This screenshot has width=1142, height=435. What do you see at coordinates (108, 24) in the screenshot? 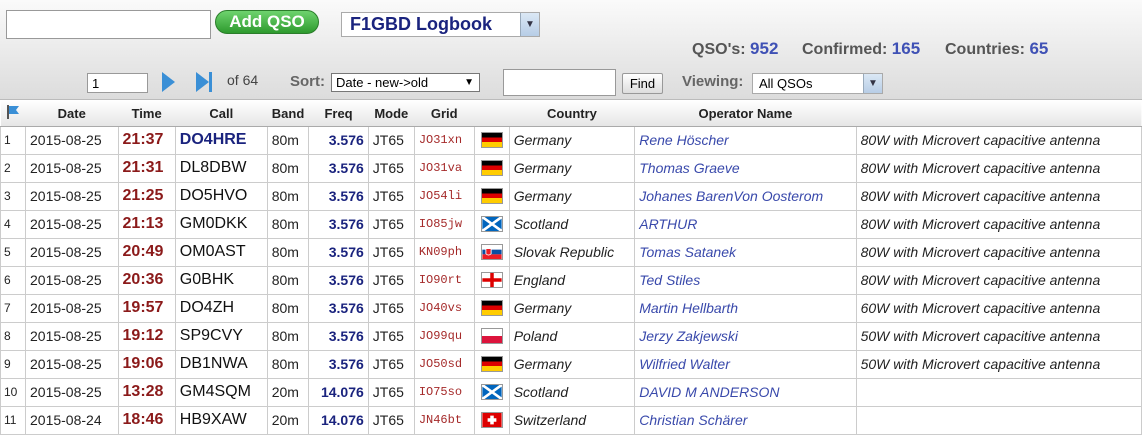
I see `search-input` at bounding box center [108, 24].